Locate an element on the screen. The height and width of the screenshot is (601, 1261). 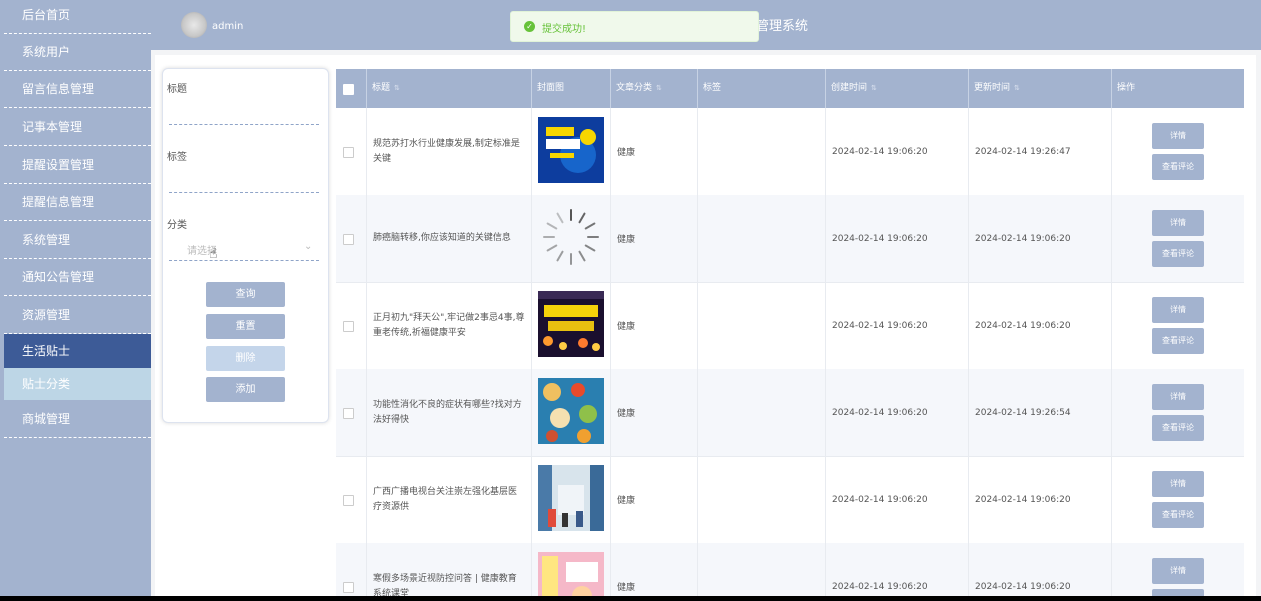
th-updated-label: 更新时间 is located at coordinates (992, 88).